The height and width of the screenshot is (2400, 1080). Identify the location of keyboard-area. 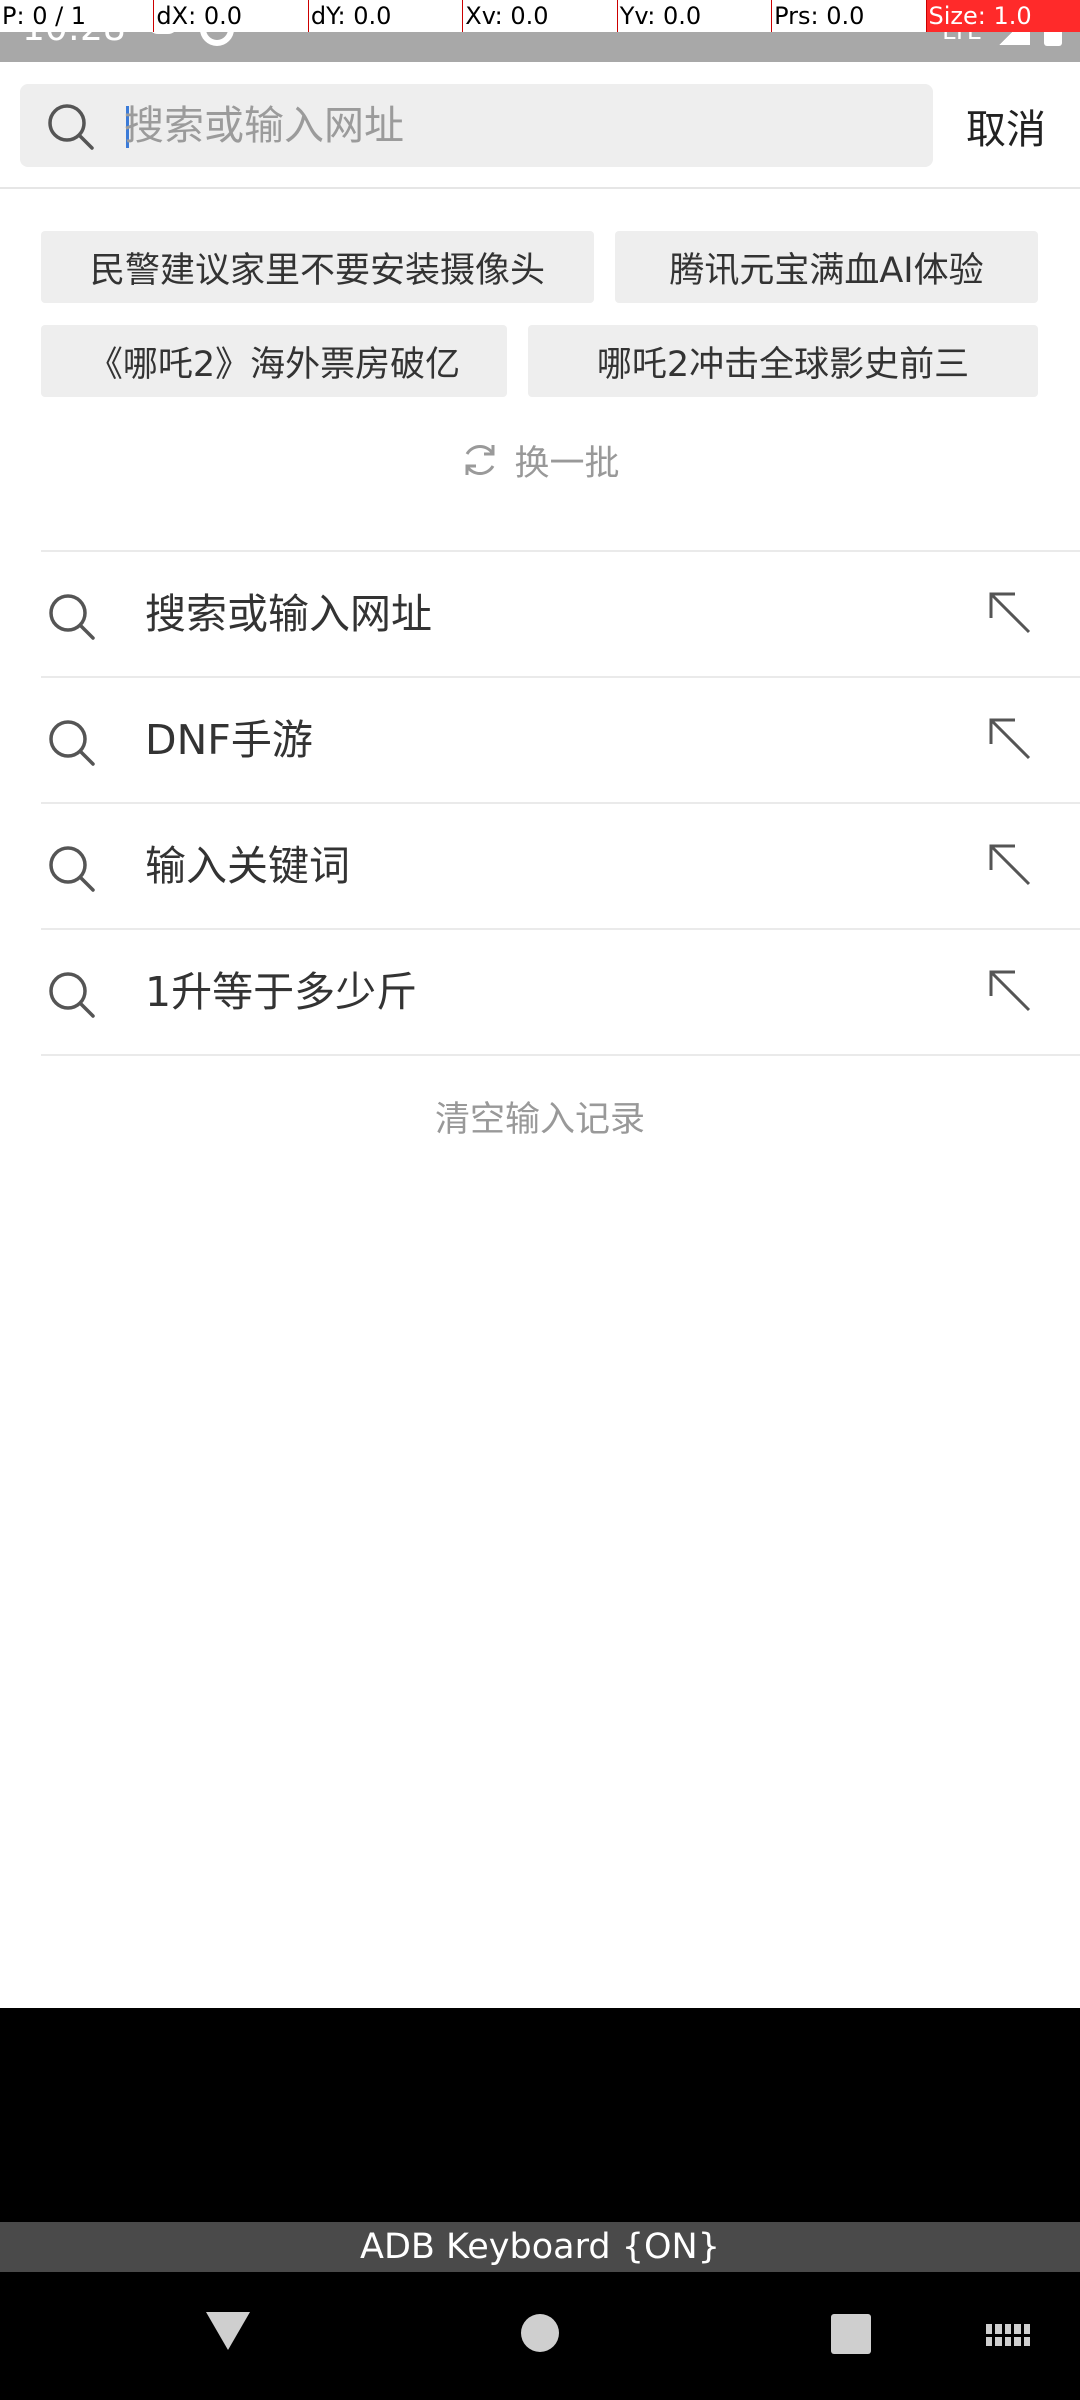
(540, 2115).